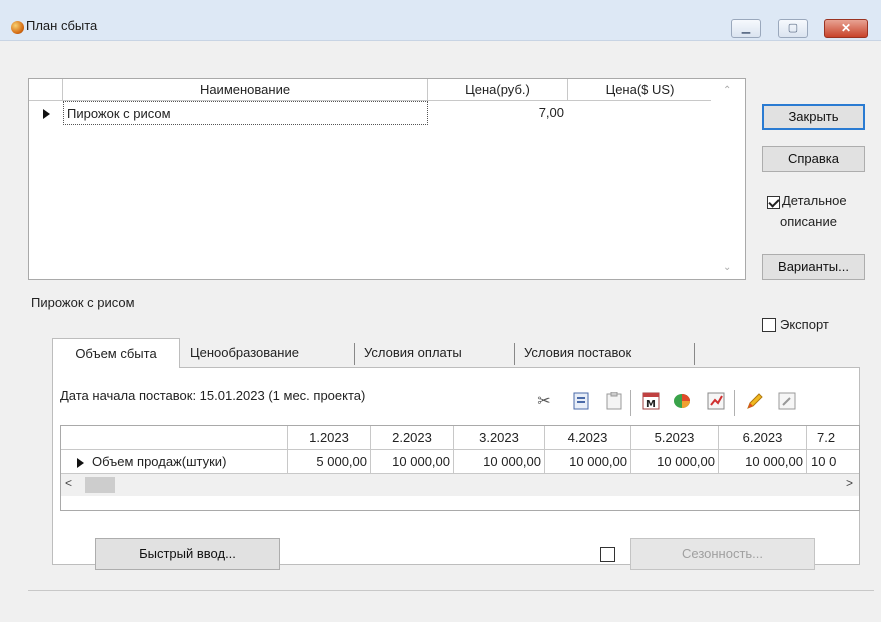  Describe the element at coordinates (17, 27) in the screenshot. I see `app-icon` at that location.